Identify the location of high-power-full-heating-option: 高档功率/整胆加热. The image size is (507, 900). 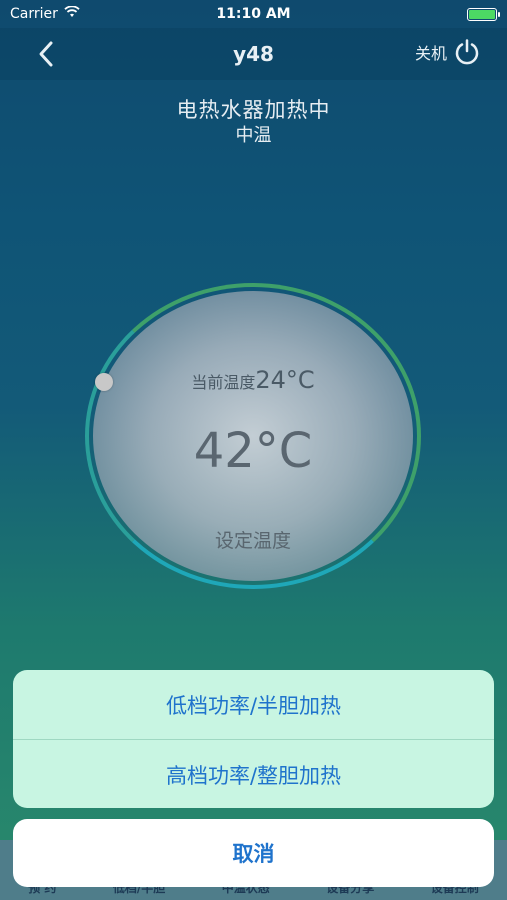
(253, 774).